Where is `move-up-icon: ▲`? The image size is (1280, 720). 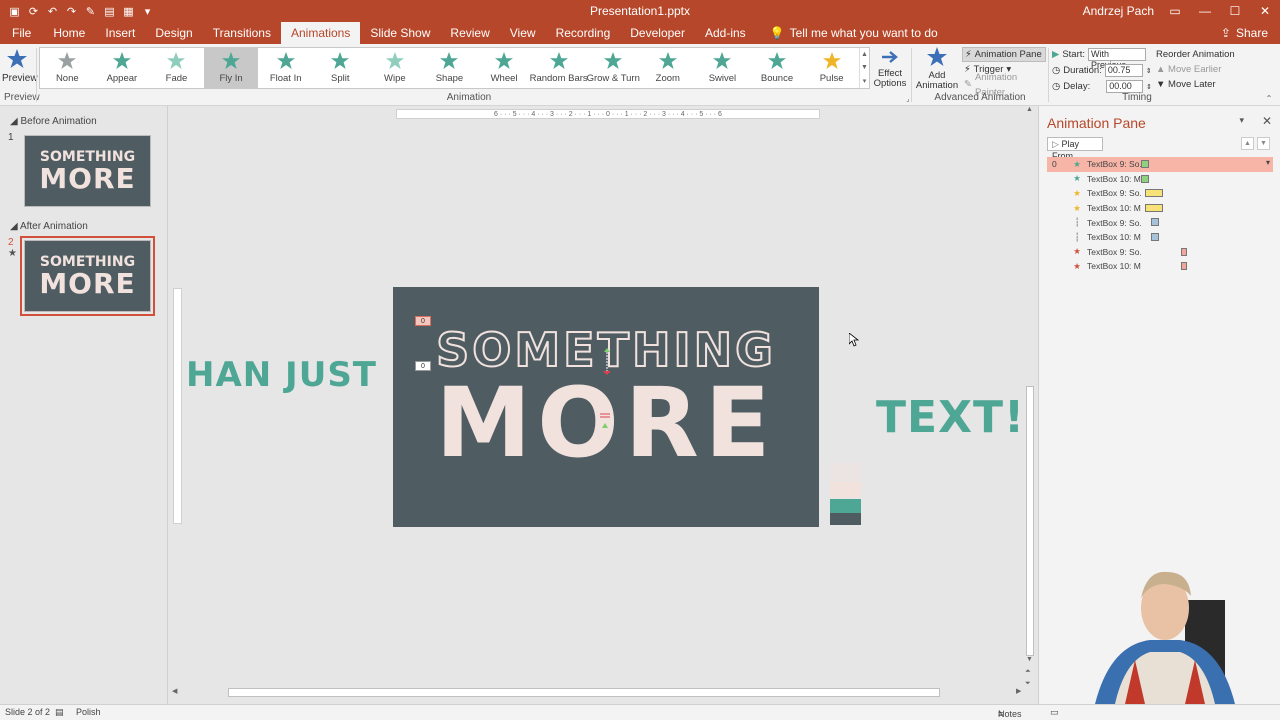 move-up-icon: ▲ is located at coordinates (1247, 143).